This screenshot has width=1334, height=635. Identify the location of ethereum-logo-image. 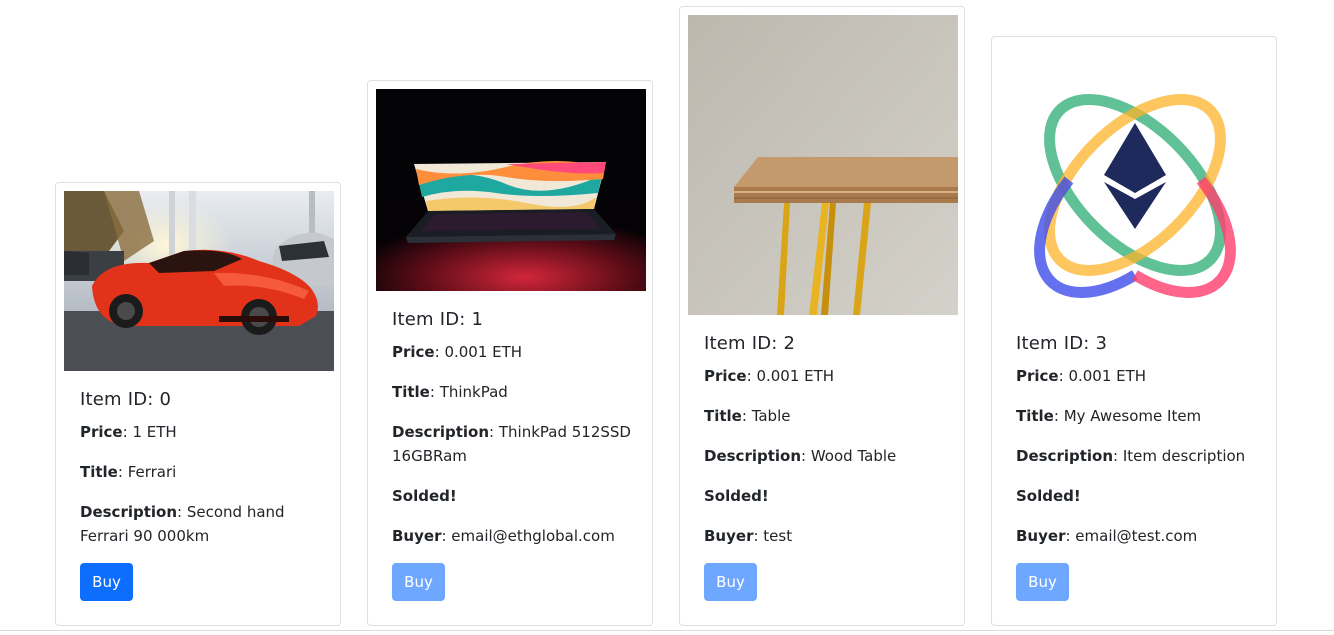
(1135, 185).